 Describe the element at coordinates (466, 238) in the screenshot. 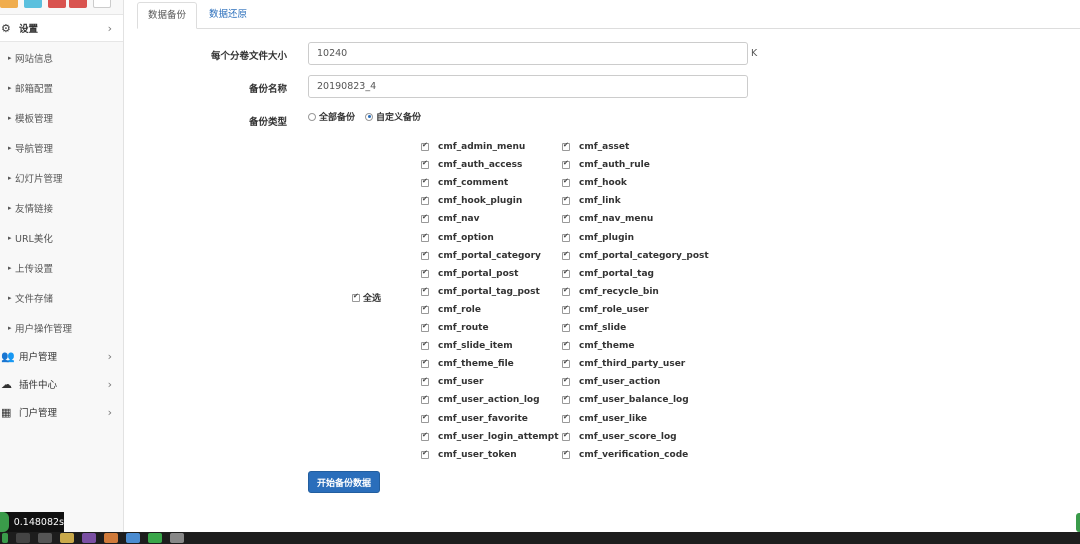

I see `table-name: cmf_option` at that location.